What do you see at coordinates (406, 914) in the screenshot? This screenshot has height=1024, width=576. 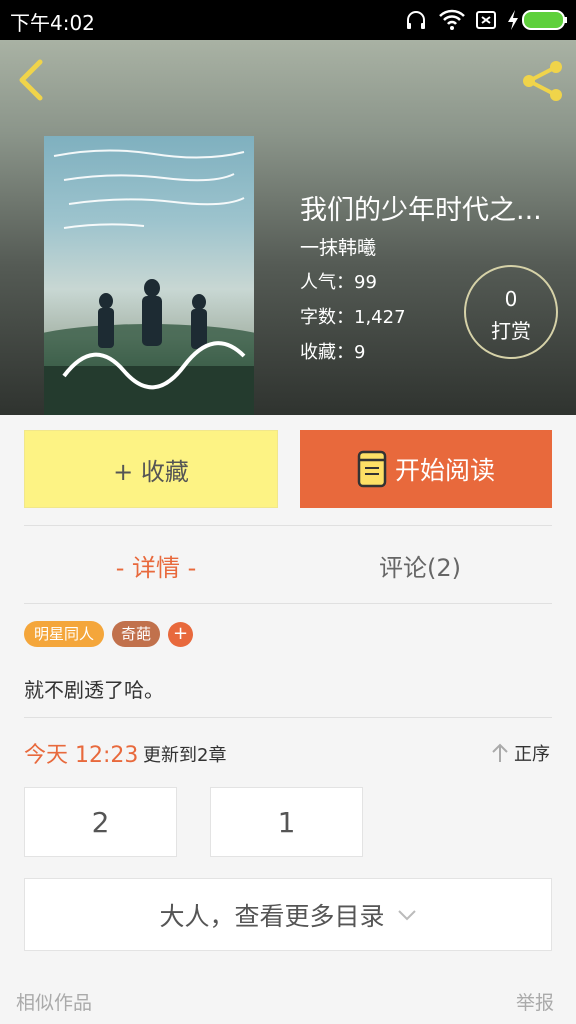 I see `chevron-down-icon` at bounding box center [406, 914].